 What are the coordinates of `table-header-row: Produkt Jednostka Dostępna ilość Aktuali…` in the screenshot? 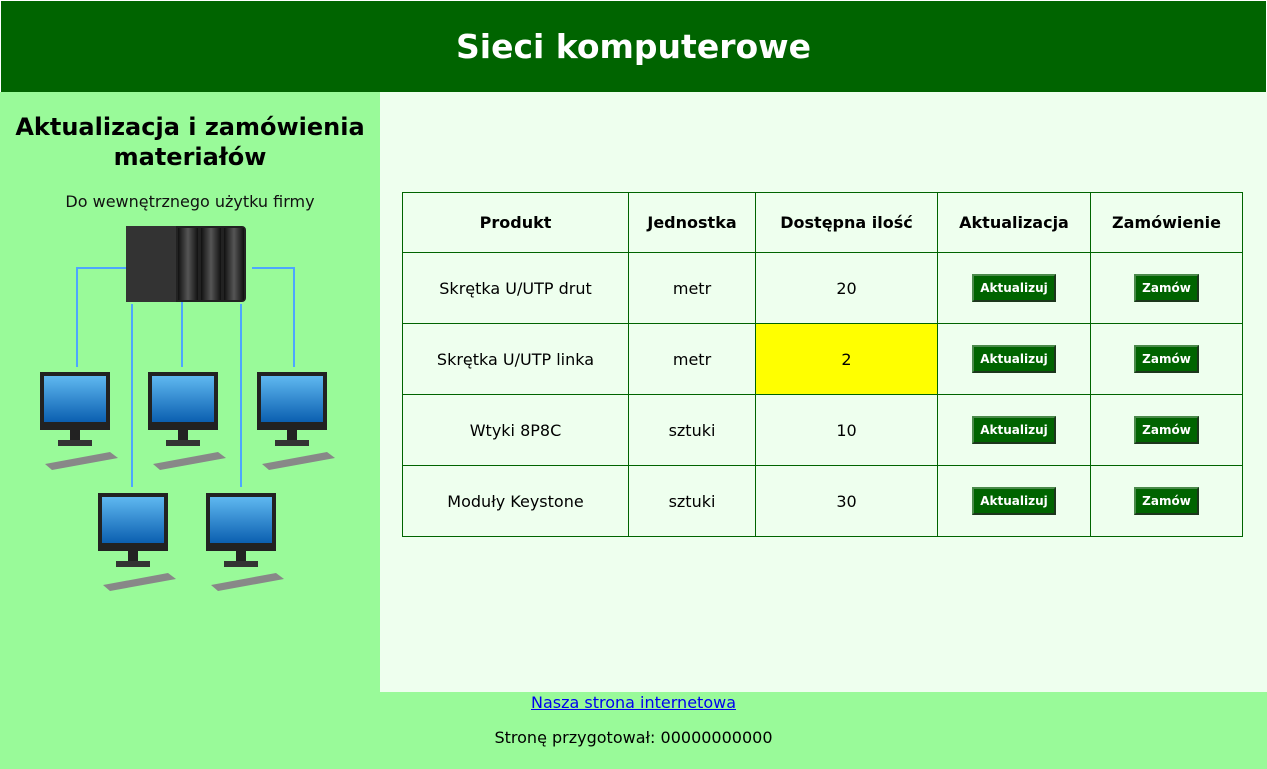 It's located at (822, 222).